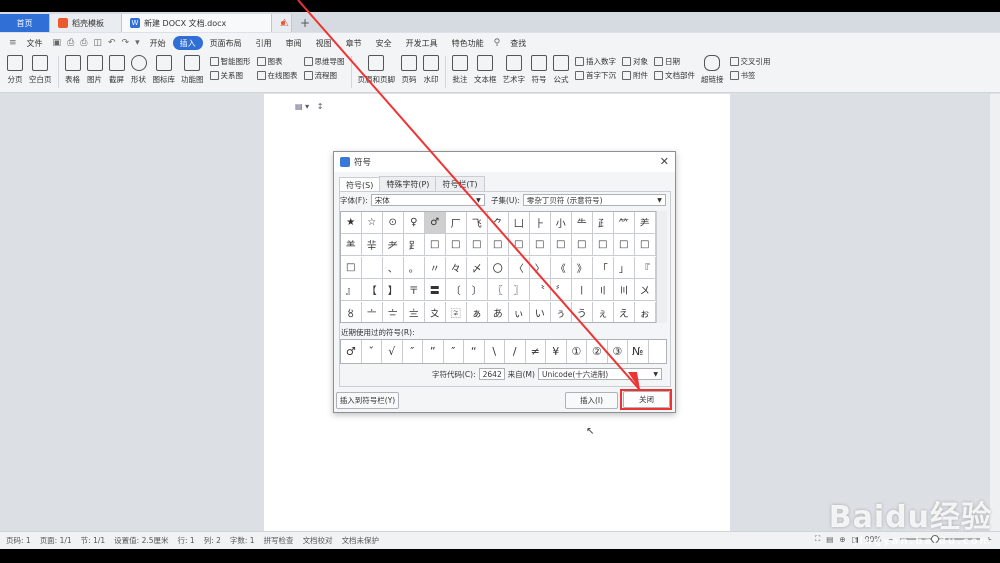  I want to click on recent-symbol-cell: ˇ, so click(372, 351).